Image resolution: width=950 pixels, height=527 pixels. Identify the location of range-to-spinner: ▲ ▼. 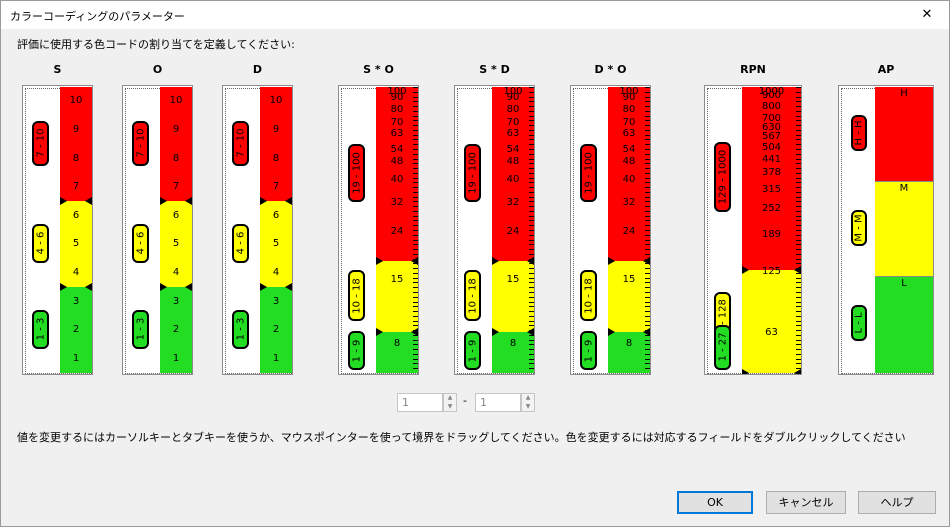
(528, 402).